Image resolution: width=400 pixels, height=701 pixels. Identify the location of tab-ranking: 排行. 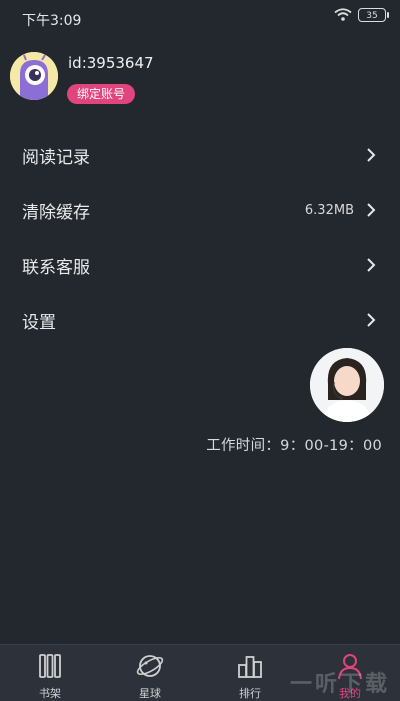
(250, 673).